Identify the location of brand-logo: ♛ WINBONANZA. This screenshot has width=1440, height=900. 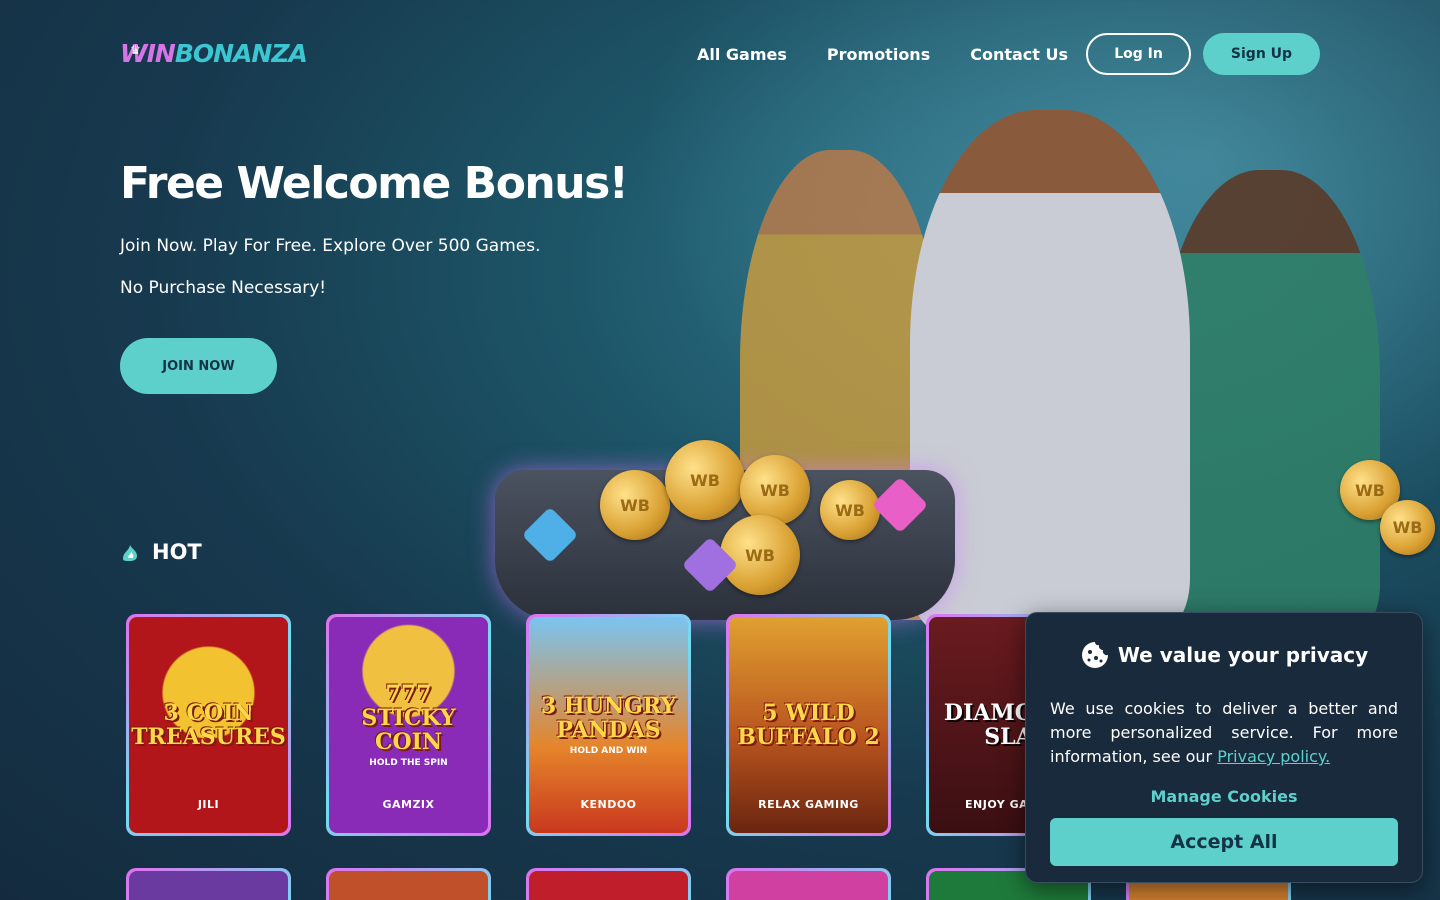
(214, 54).